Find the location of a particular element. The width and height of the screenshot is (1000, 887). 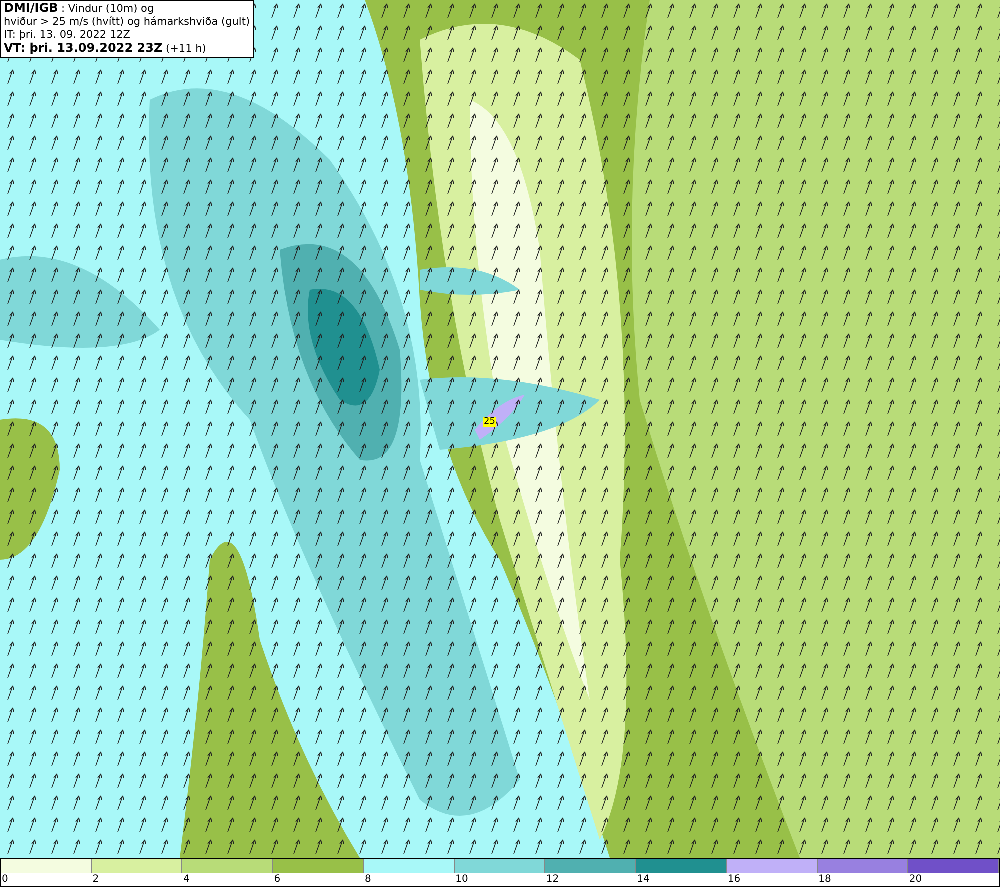

scale-tick-label: 14 is located at coordinates (643, 879).